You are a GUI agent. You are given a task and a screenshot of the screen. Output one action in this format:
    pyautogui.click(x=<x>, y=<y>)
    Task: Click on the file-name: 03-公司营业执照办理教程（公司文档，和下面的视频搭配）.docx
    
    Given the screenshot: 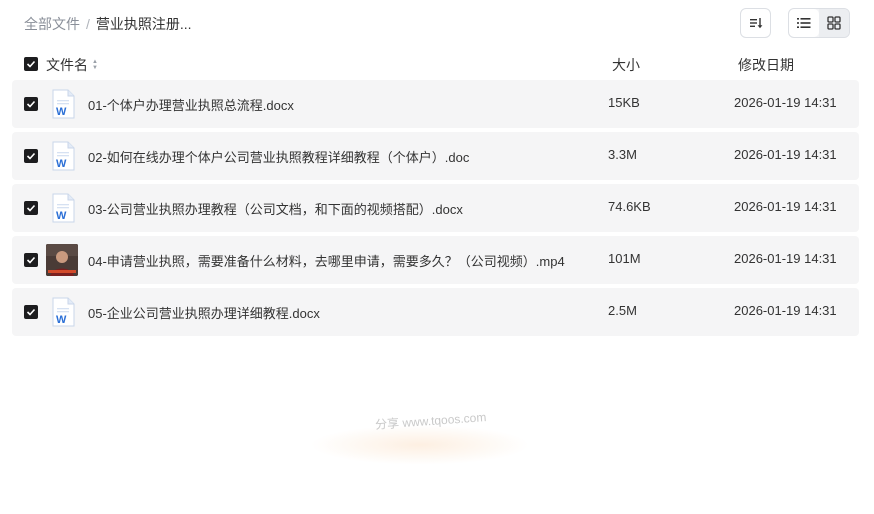 What is the action you would take?
    pyautogui.click(x=275, y=208)
    